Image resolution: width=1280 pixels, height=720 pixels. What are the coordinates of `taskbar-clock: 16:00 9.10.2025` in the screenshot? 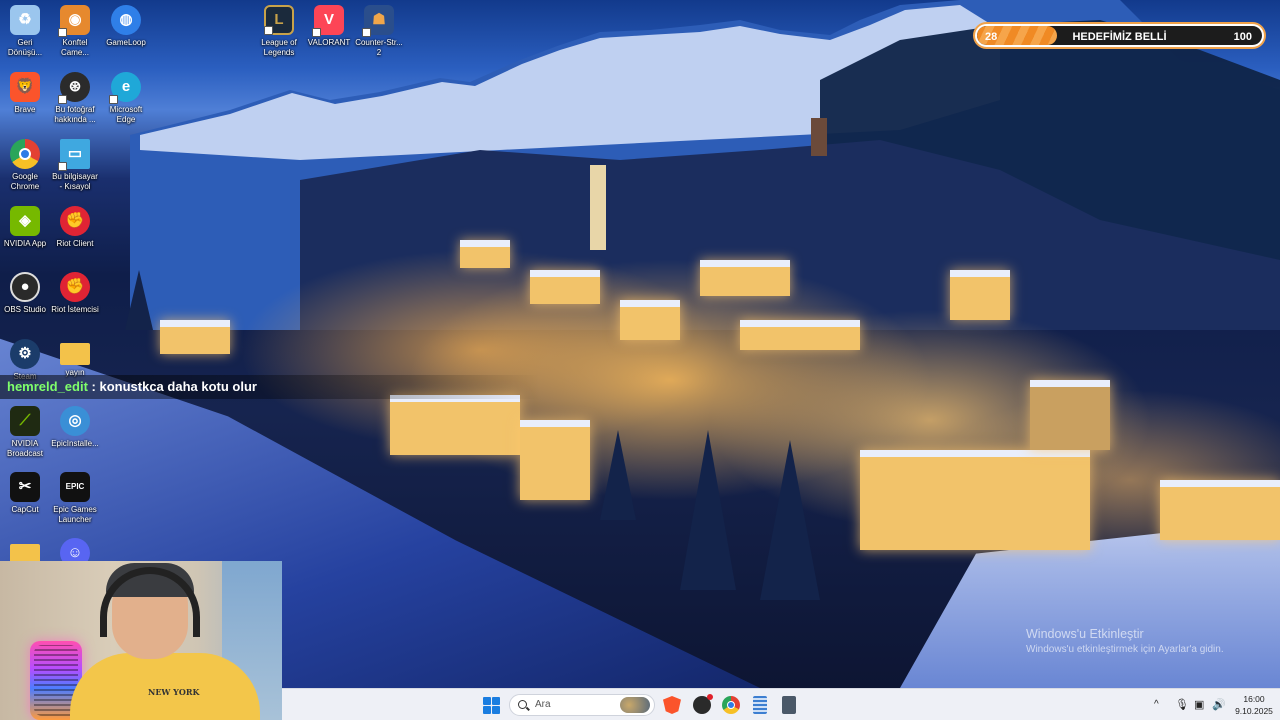 It's located at (1254, 705).